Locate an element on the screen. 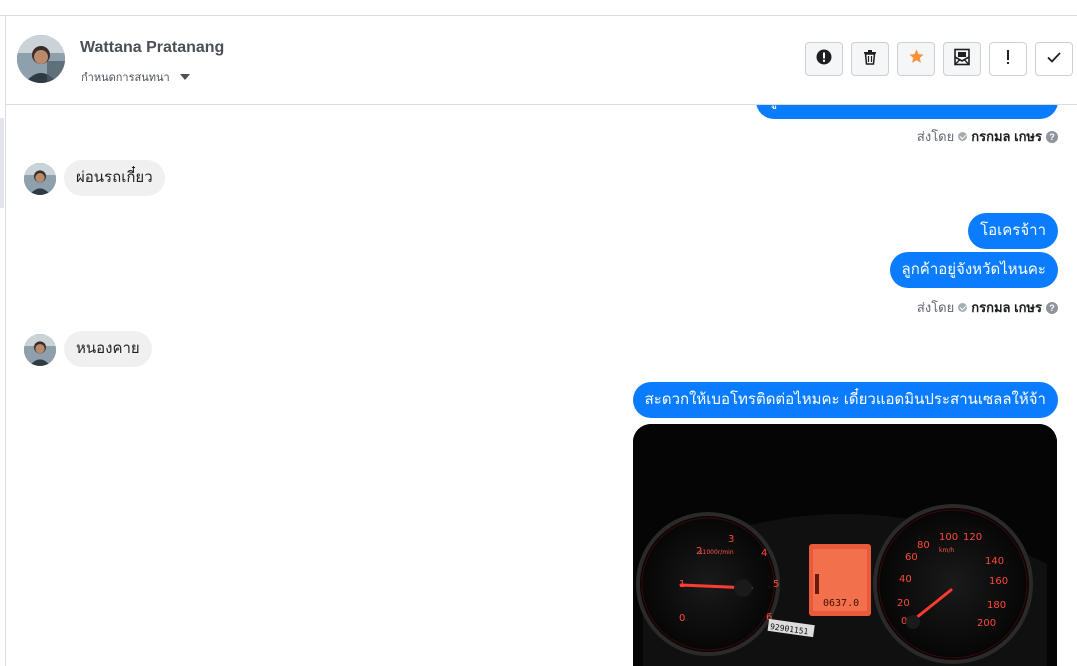 Image resolution: width=1077 pixels, height=666 pixels. envelope-icon is located at coordinates (962, 59).